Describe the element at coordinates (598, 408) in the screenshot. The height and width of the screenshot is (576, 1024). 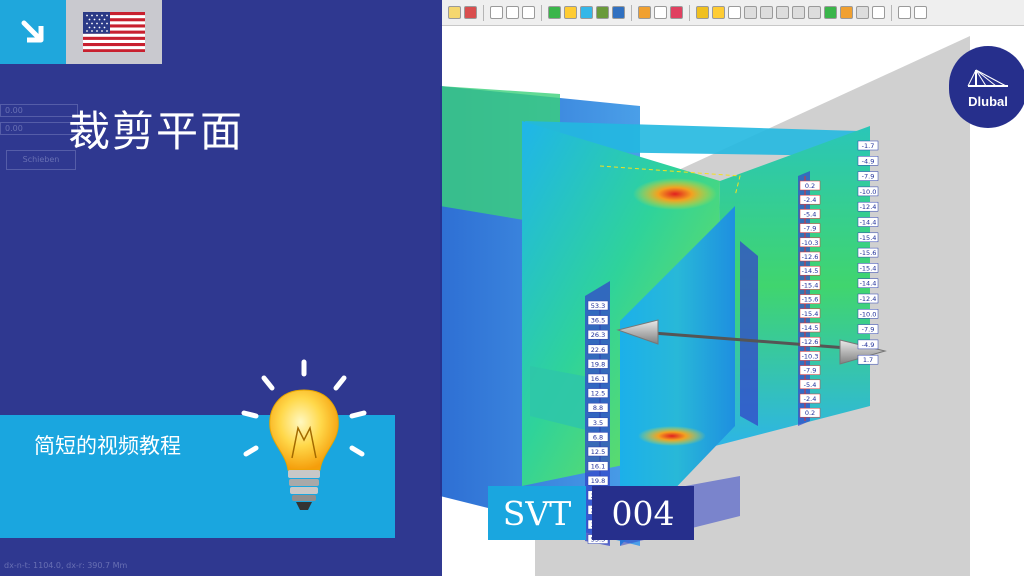
I see `stress-value-label: 8.8` at that location.